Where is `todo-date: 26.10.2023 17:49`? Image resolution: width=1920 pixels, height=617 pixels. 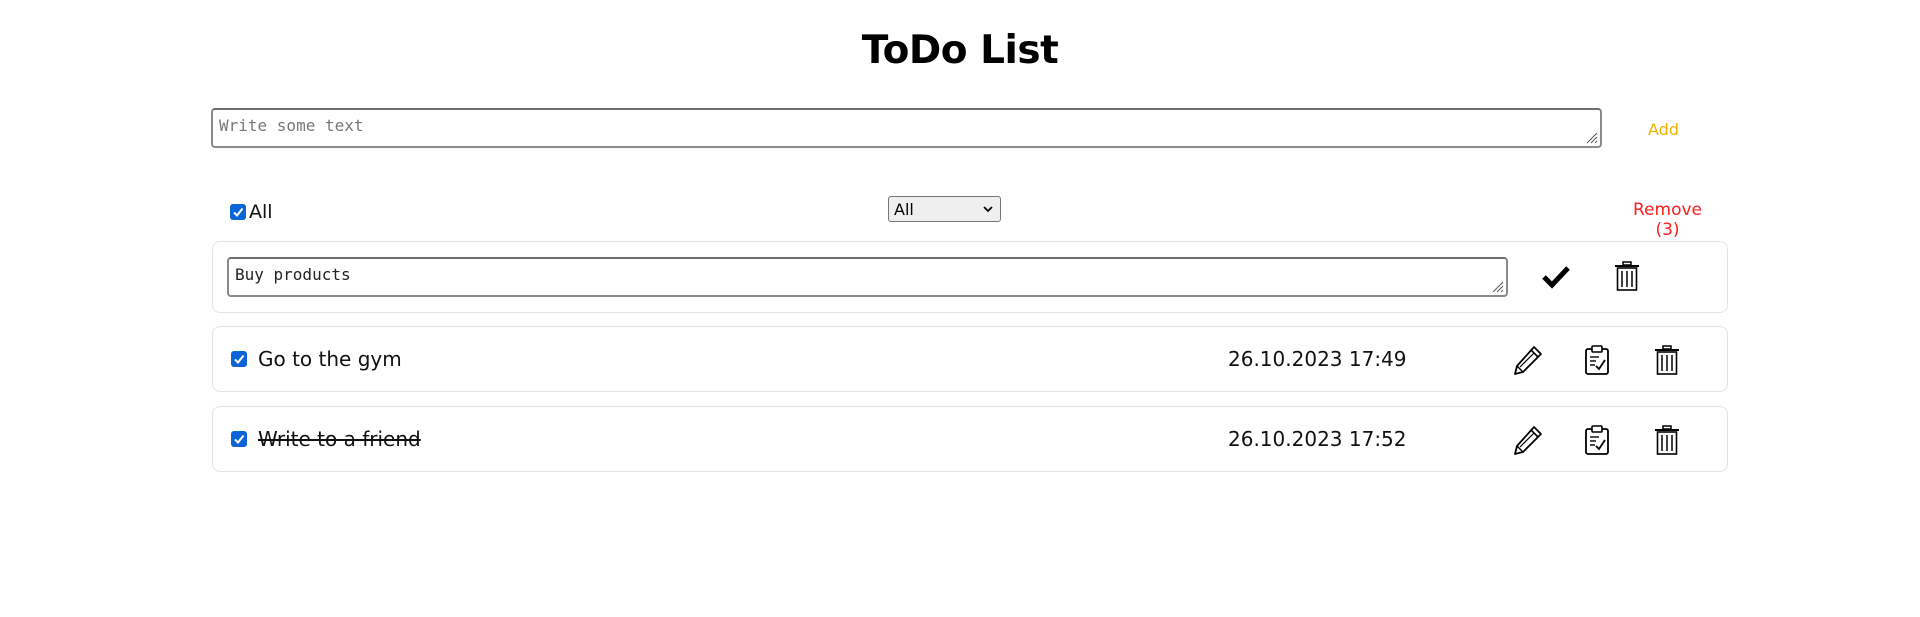 todo-date: 26.10.2023 17:49 is located at coordinates (1317, 359).